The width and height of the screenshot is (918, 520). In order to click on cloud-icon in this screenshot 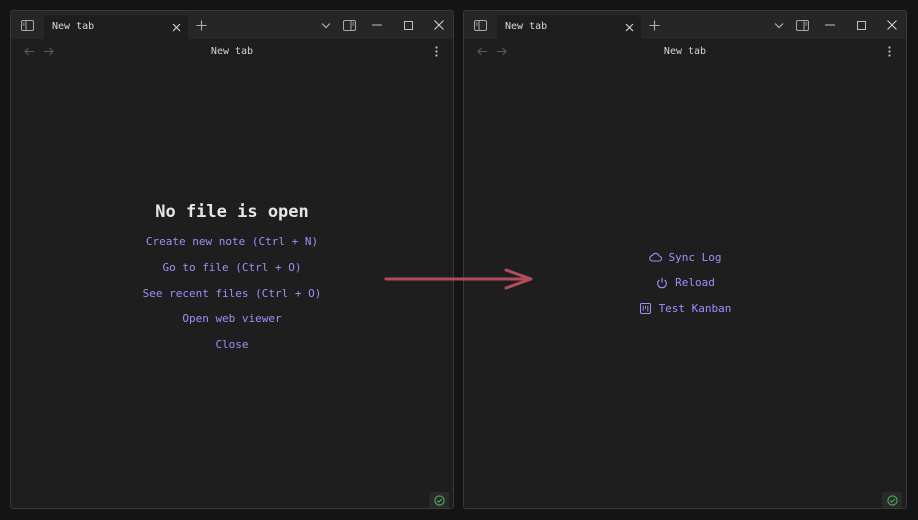, I will do `click(655, 257)`.